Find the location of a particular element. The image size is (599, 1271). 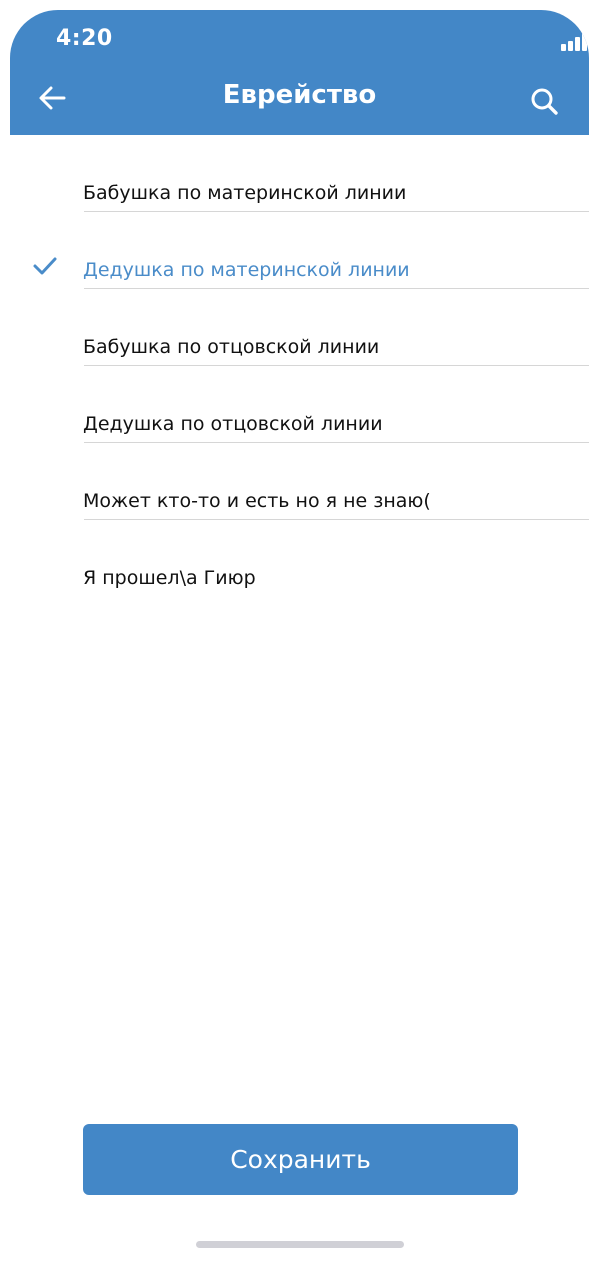

list-item: Может кто-то и есть но я не знаю( is located at coordinates (299, 481).